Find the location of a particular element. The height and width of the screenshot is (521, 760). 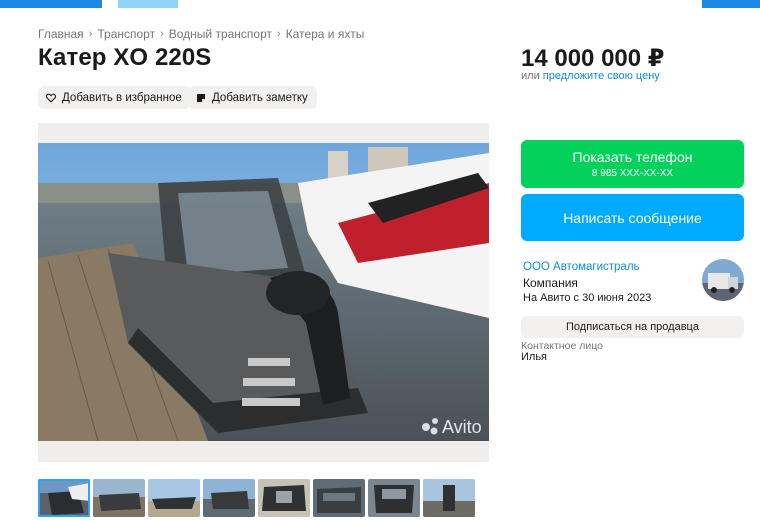

add-note-label: Добавить заметку is located at coordinates (260, 97).